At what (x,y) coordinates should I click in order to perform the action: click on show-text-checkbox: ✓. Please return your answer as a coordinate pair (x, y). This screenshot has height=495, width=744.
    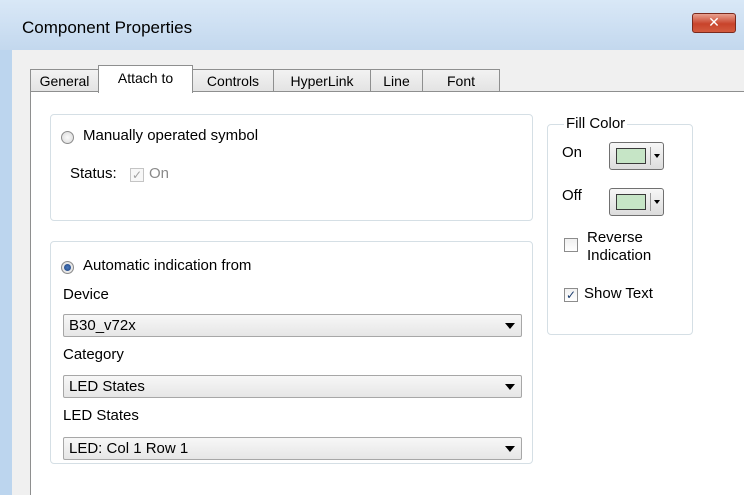
    Looking at the image, I should click on (571, 295).